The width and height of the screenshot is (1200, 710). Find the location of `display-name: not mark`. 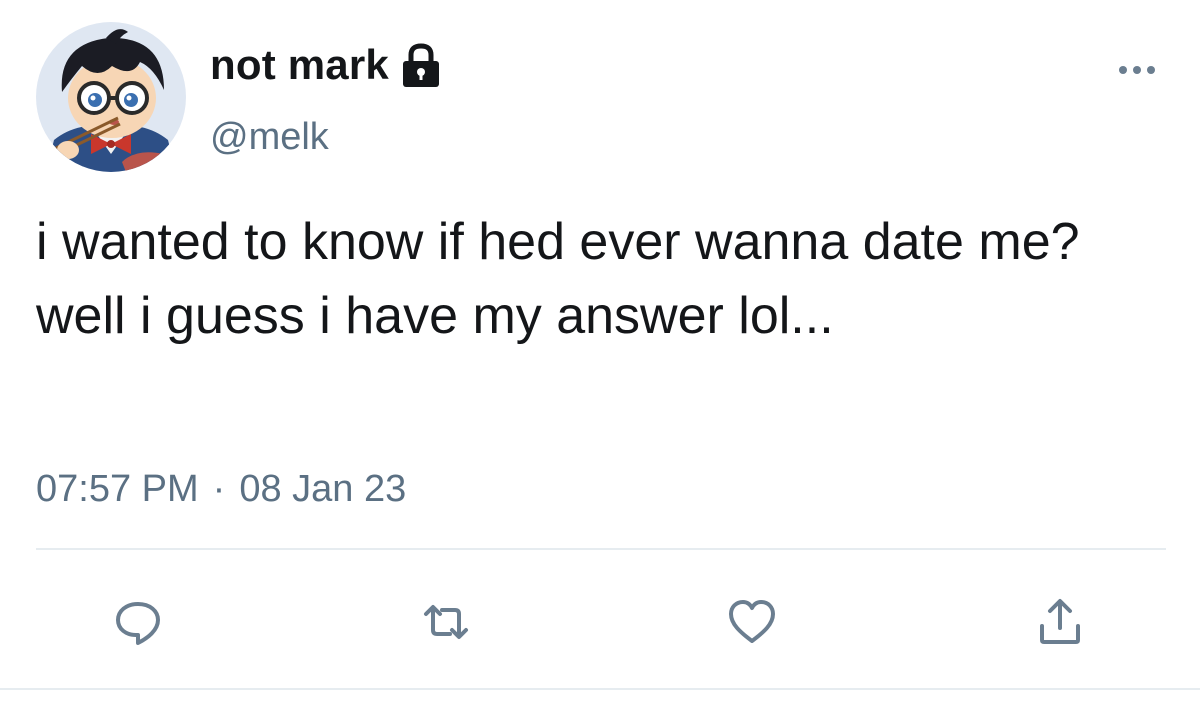

display-name: not mark is located at coordinates (299, 65).